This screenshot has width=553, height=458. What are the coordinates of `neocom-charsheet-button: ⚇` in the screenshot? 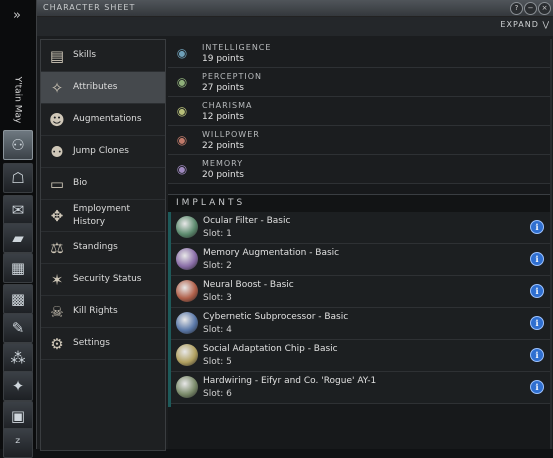 It's located at (18, 145).